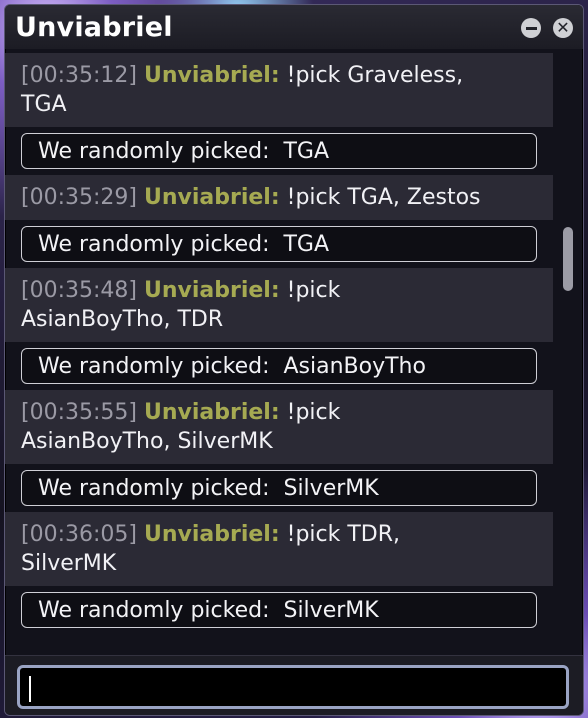 This screenshot has height=718, width=588. Describe the element at coordinates (44, 104) in the screenshot. I see `message-text-cont: TGA` at that location.